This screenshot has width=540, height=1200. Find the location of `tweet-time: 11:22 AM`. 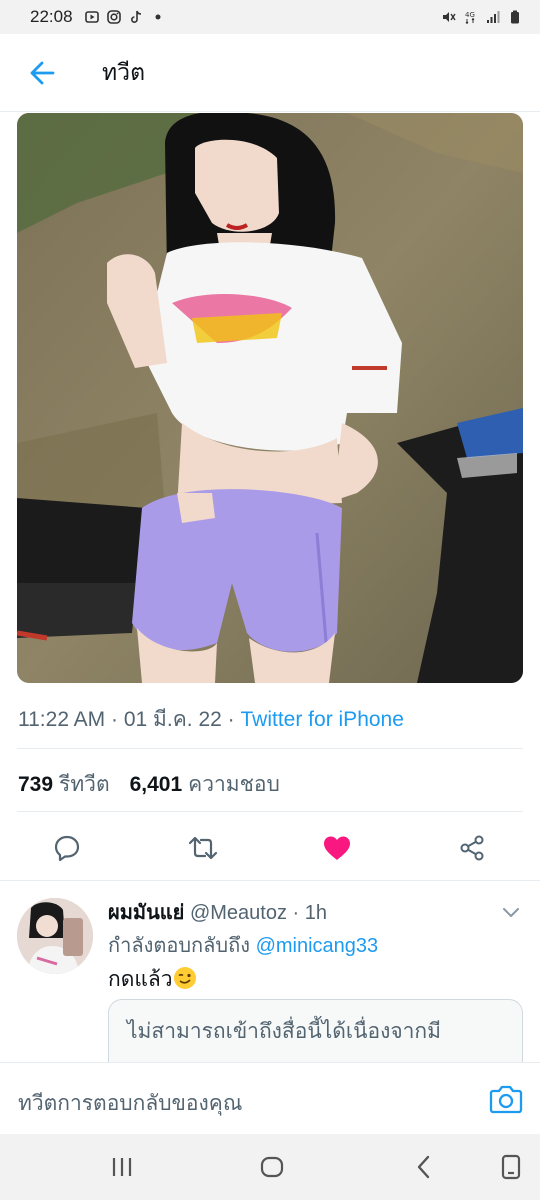

tweet-time: 11:22 AM is located at coordinates (62, 719).